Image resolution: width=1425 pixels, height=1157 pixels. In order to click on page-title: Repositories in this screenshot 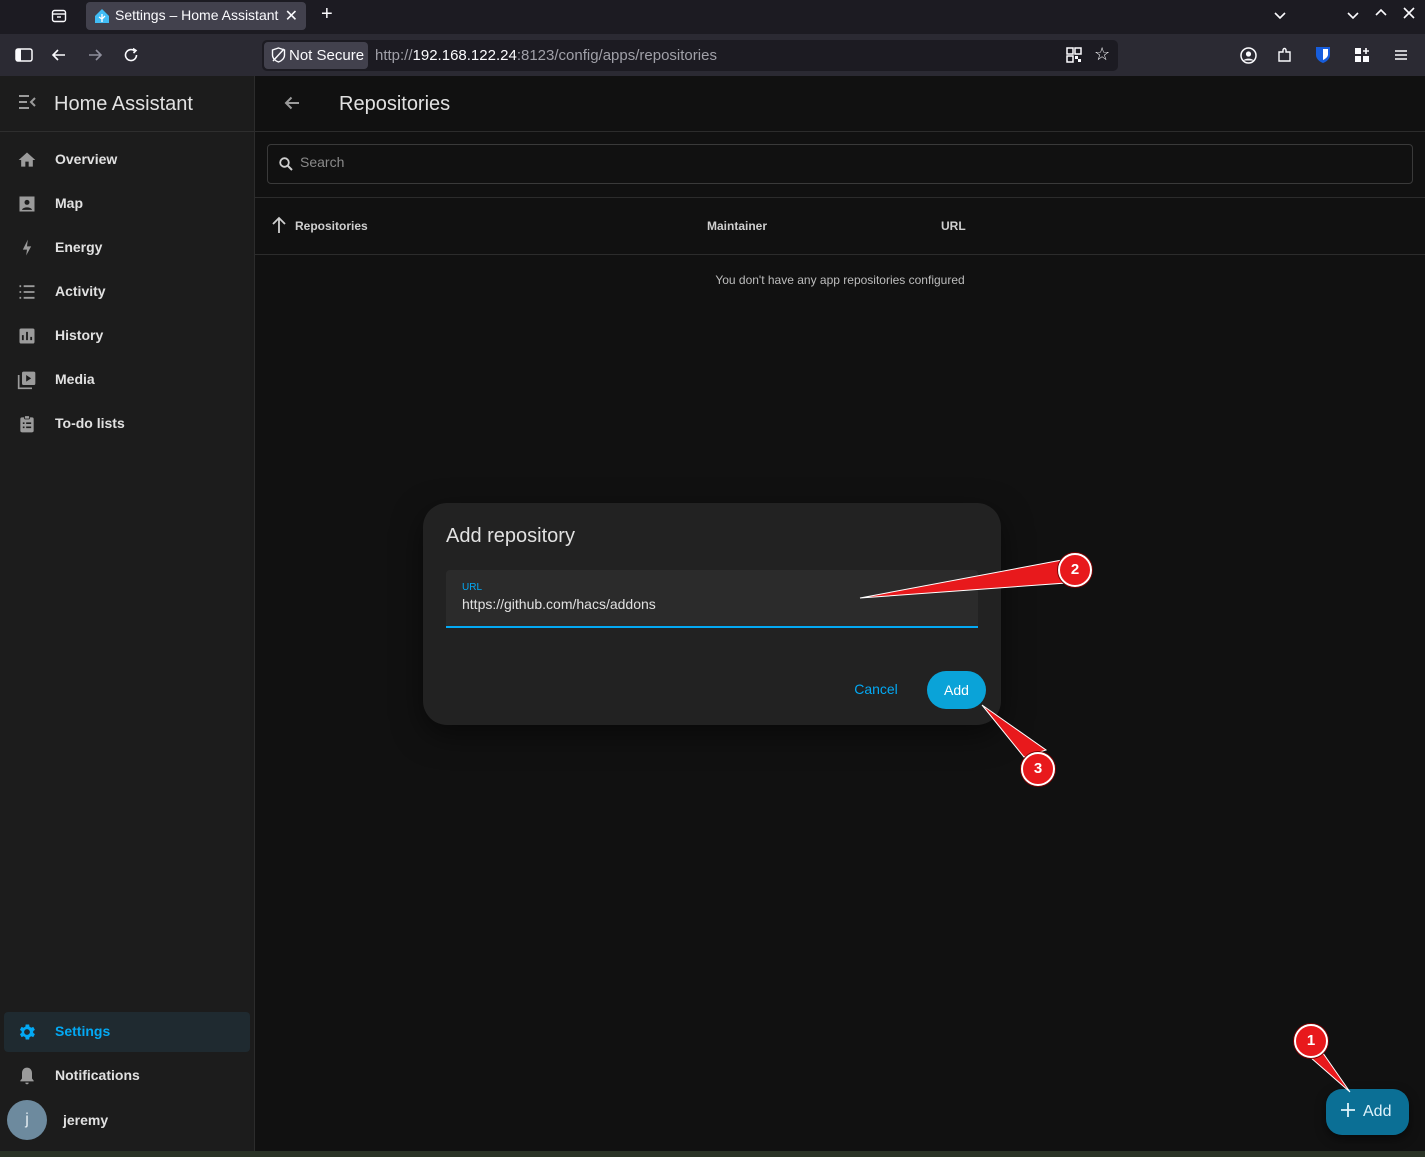, I will do `click(395, 104)`.